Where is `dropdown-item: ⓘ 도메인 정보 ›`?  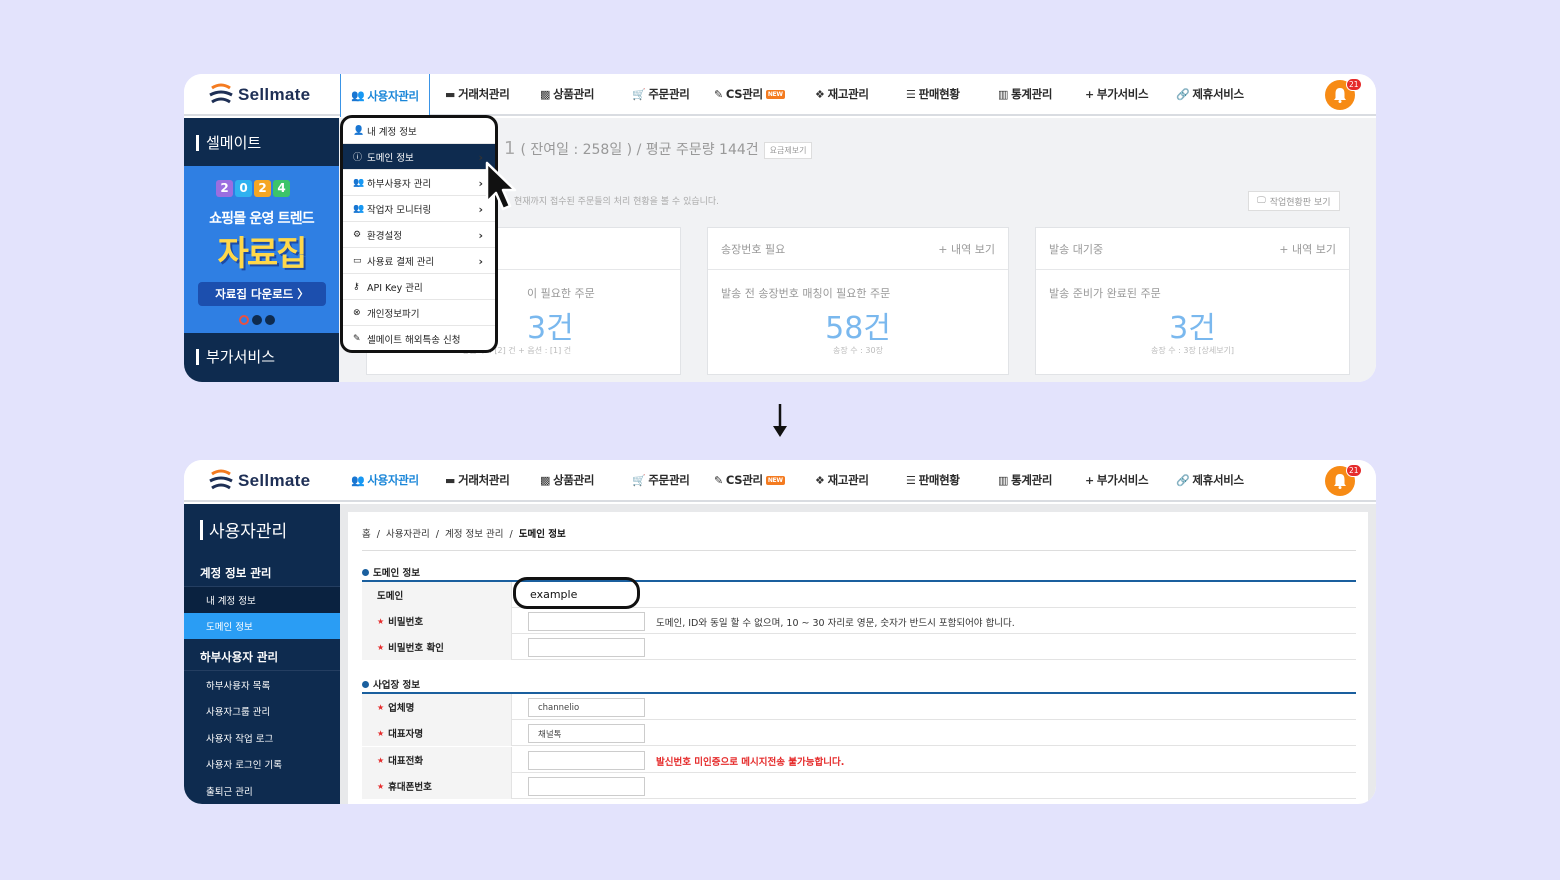 dropdown-item: ⓘ 도메인 정보 › is located at coordinates (419, 157).